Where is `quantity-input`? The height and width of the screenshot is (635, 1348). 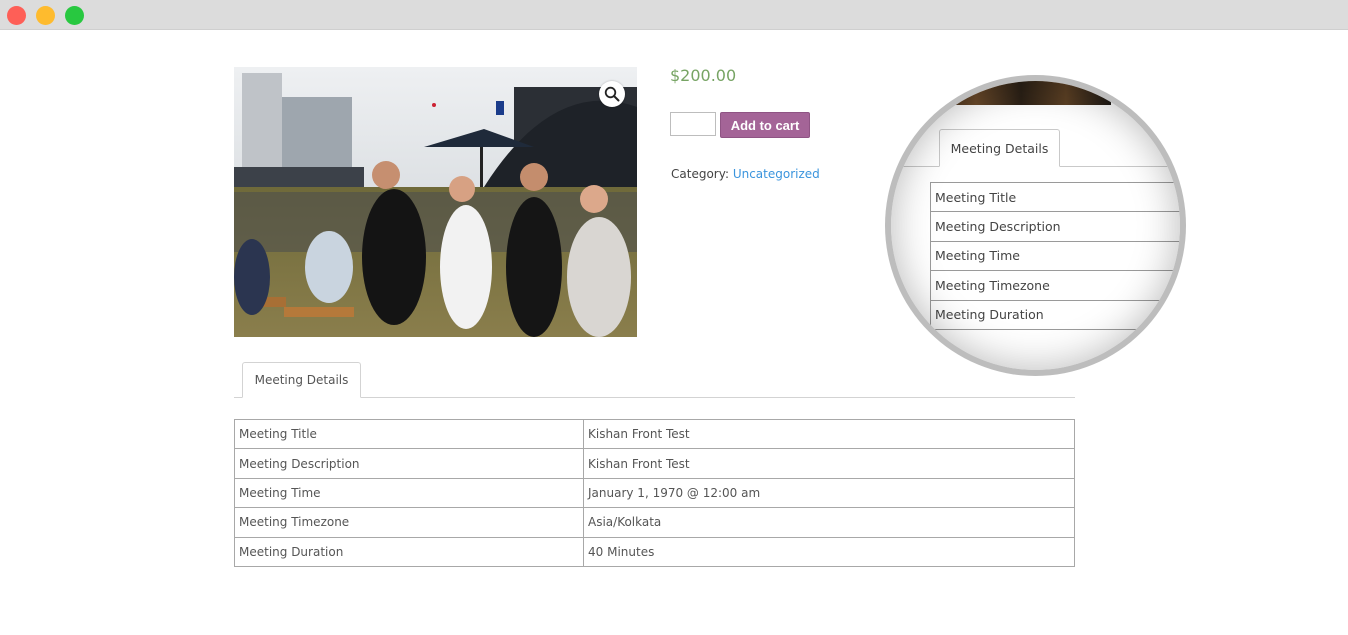
quantity-input is located at coordinates (693, 124).